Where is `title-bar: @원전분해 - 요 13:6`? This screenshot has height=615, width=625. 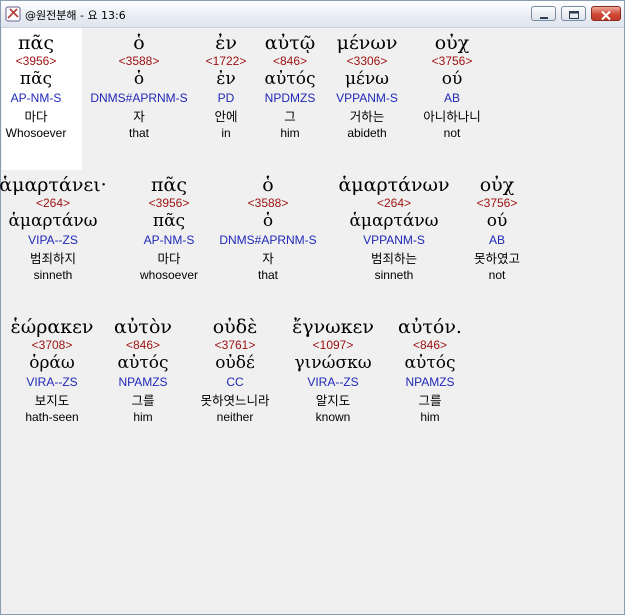 title-bar: @원전분해 - 요 13:6 is located at coordinates (312, 14).